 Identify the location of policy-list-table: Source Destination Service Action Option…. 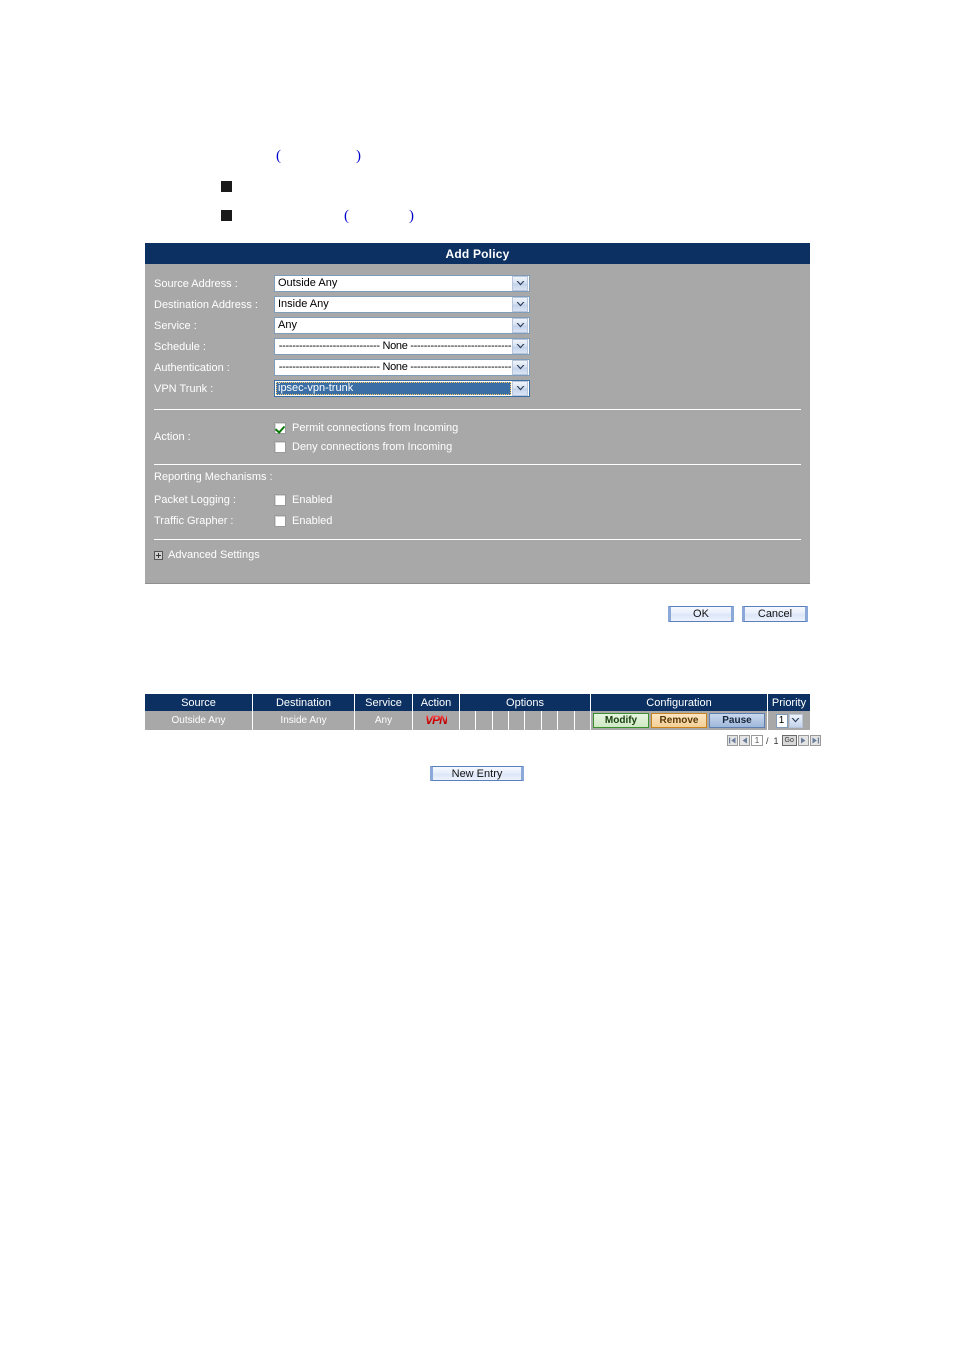
(477, 712).